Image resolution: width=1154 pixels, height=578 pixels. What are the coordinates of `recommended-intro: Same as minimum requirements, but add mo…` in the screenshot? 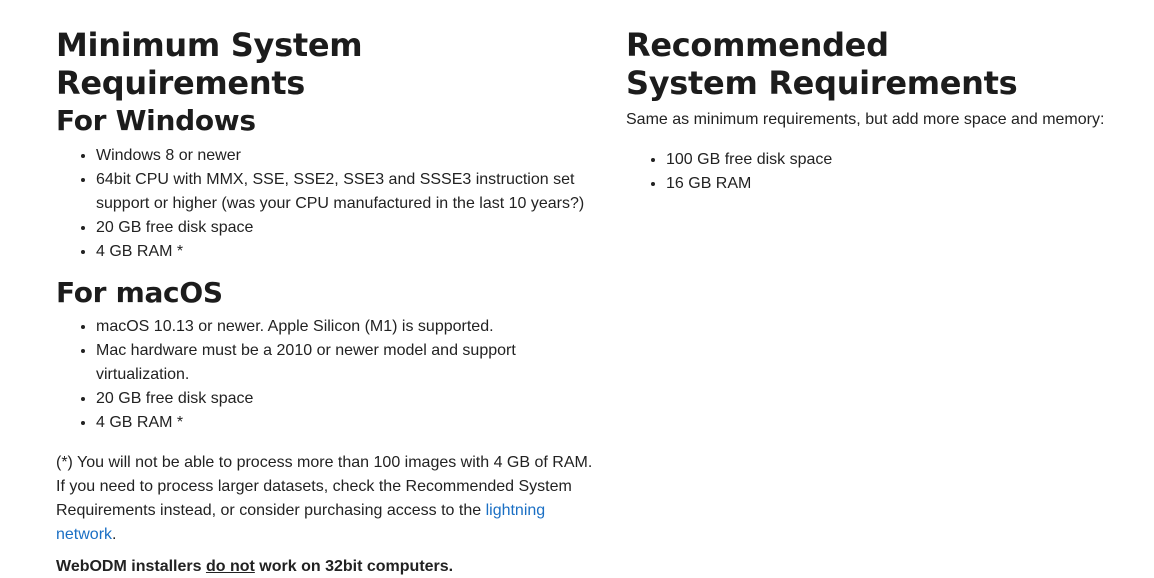 It's located at (865, 119).